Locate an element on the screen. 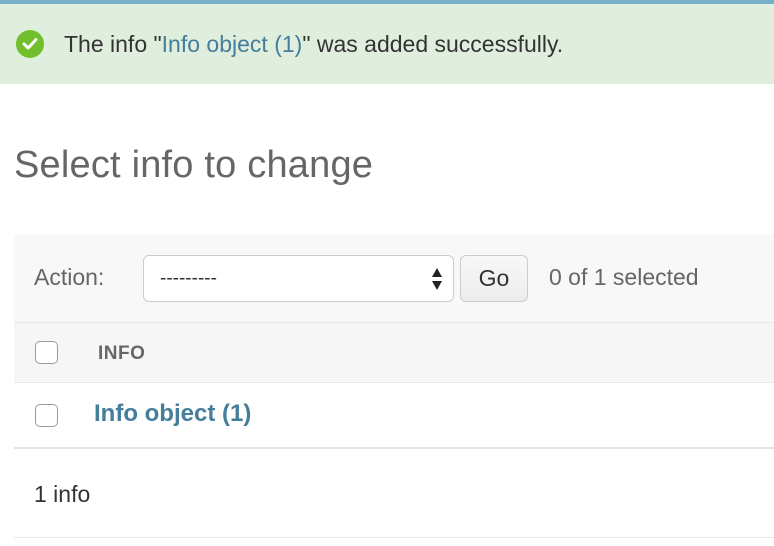  action-label: Action: is located at coordinates (69, 277).